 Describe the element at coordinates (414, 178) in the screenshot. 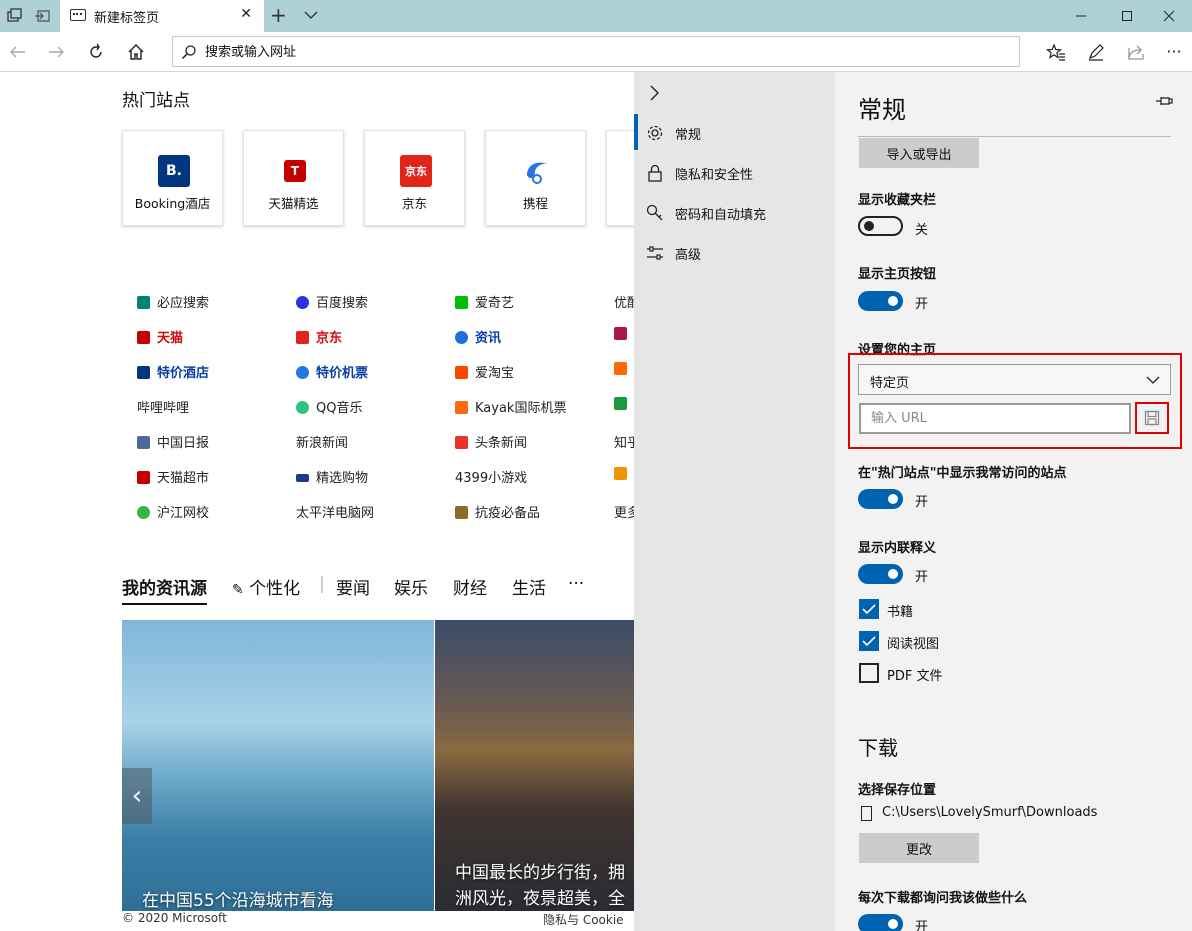

I see `top-site-tile: 京东 京东` at that location.